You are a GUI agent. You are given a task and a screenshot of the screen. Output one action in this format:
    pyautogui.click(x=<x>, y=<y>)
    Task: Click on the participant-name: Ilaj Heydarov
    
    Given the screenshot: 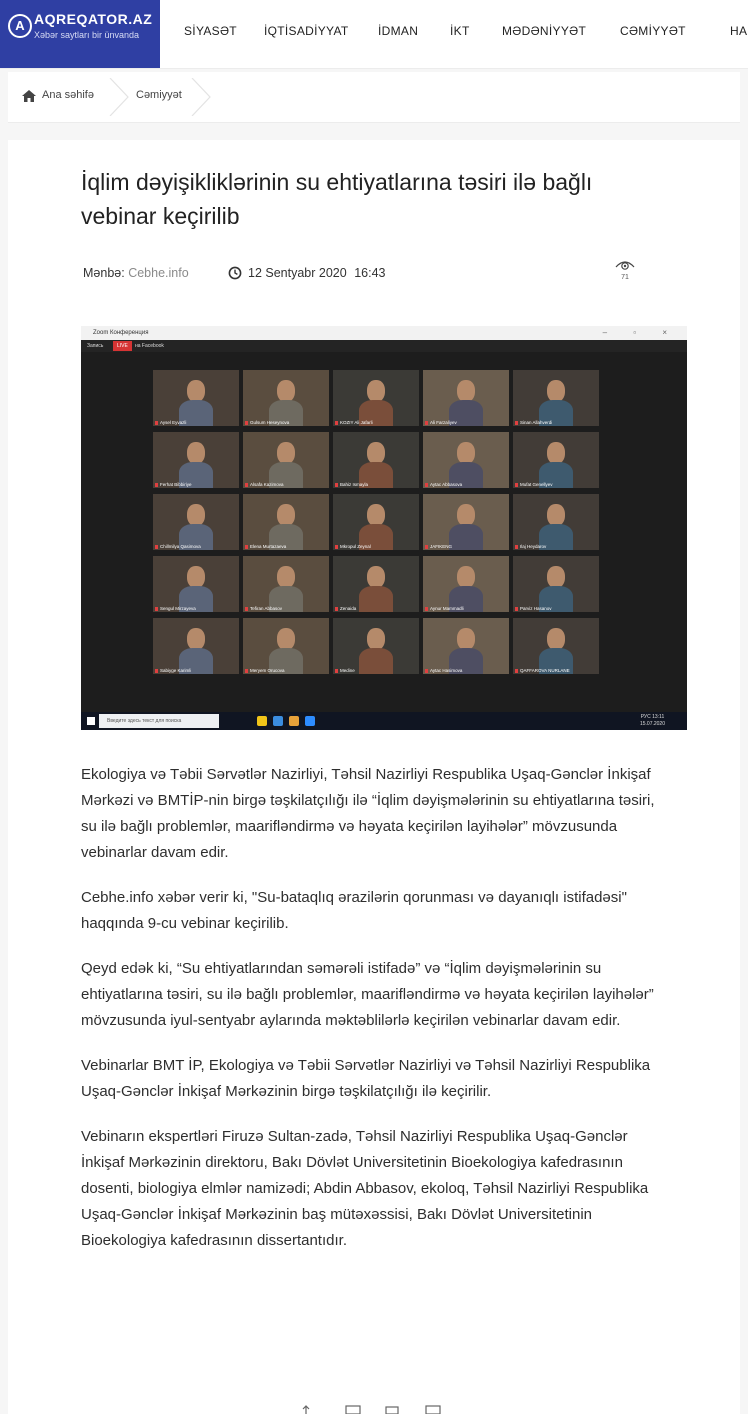 What is the action you would take?
    pyautogui.click(x=530, y=546)
    